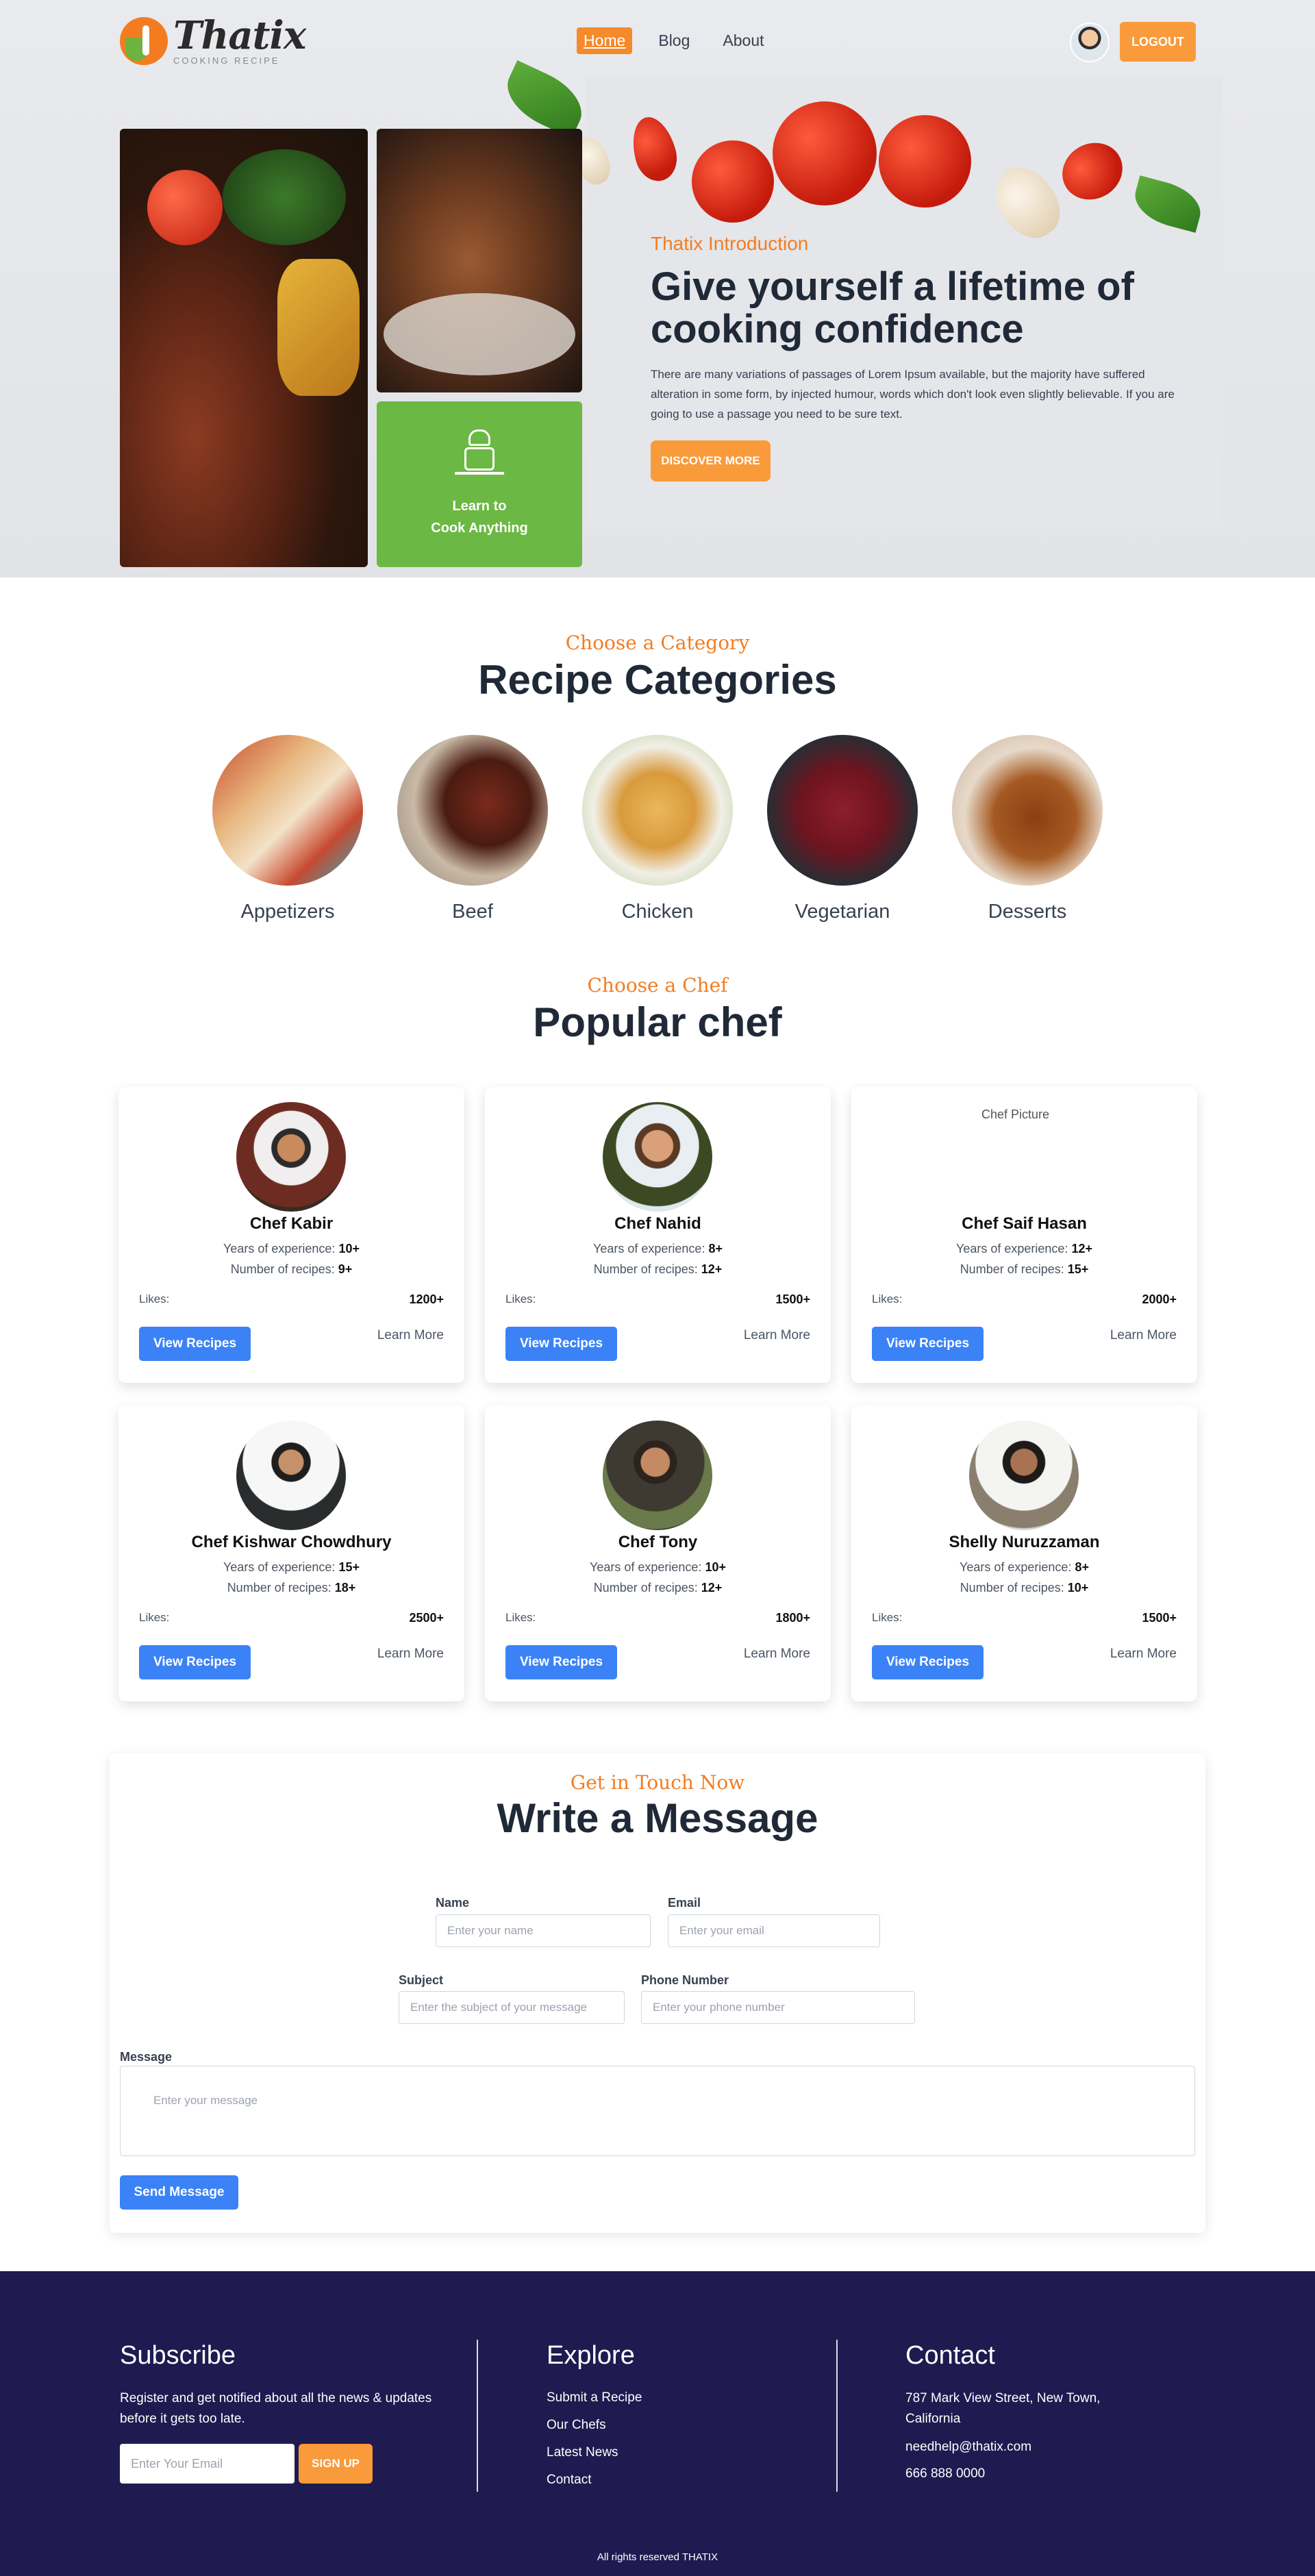  Describe the element at coordinates (674, 40) in the screenshot. I see `nav-blog: Blog` at that location.